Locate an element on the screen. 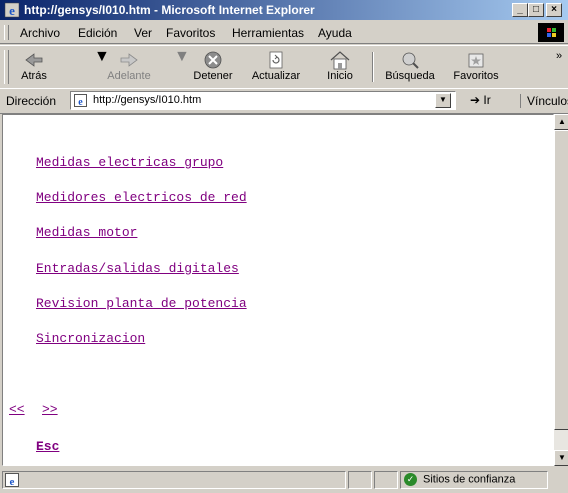 This screenshot has width=568, height=493. resize-grip is located at coordinates (558, 480).